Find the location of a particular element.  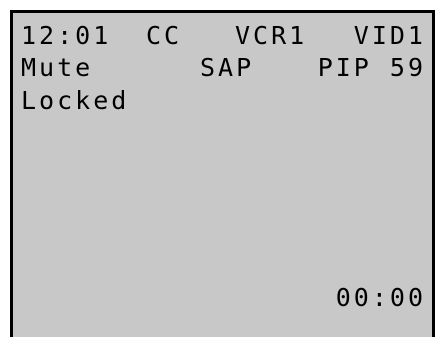

closed-caption-indicator: CC is located at coordinates (164, 35).